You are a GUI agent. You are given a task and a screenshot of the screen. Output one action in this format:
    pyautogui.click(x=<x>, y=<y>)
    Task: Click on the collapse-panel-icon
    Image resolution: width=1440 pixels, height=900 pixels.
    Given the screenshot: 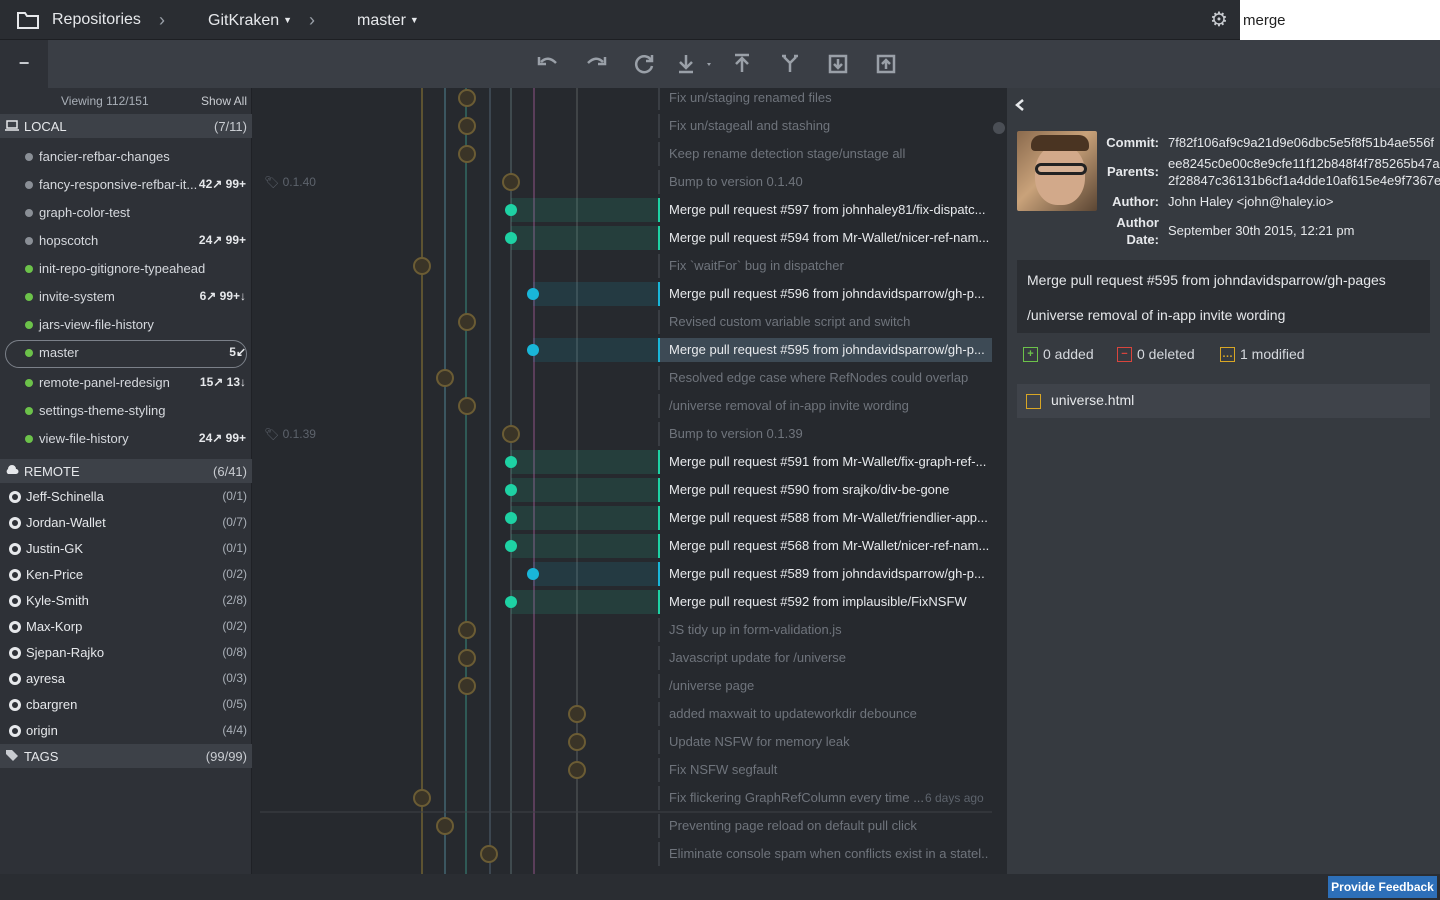 What is the action you would take?
    pyautogui.click(x=1020, y=105)
    